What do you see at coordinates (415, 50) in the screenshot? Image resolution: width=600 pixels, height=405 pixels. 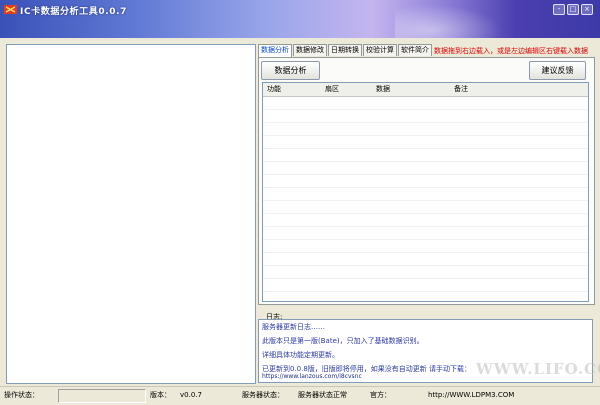 I see `tab-about: 软件简介` at bounding box center [415, 50].